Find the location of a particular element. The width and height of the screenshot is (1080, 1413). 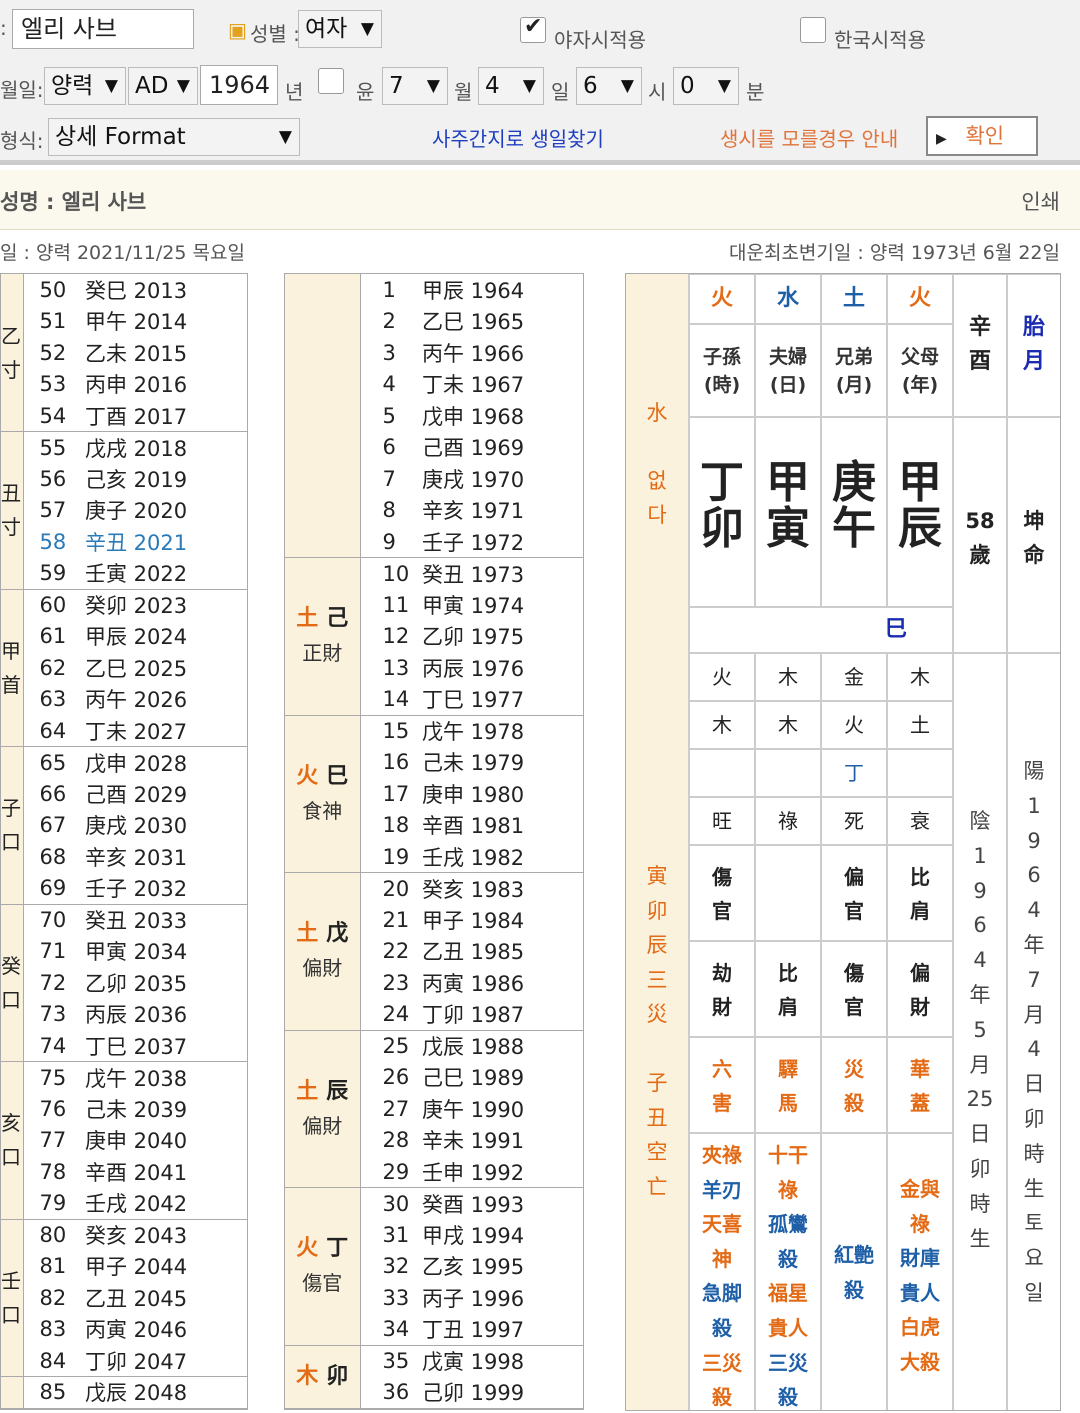

age-cell: 21 is located at coordinates (396, 919).